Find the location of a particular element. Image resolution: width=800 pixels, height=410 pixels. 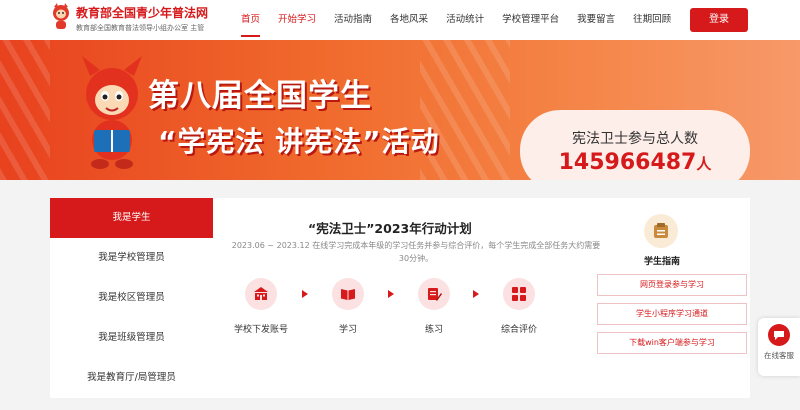

nav-item-4: 活动统计 is located at coordinates (465, 20).